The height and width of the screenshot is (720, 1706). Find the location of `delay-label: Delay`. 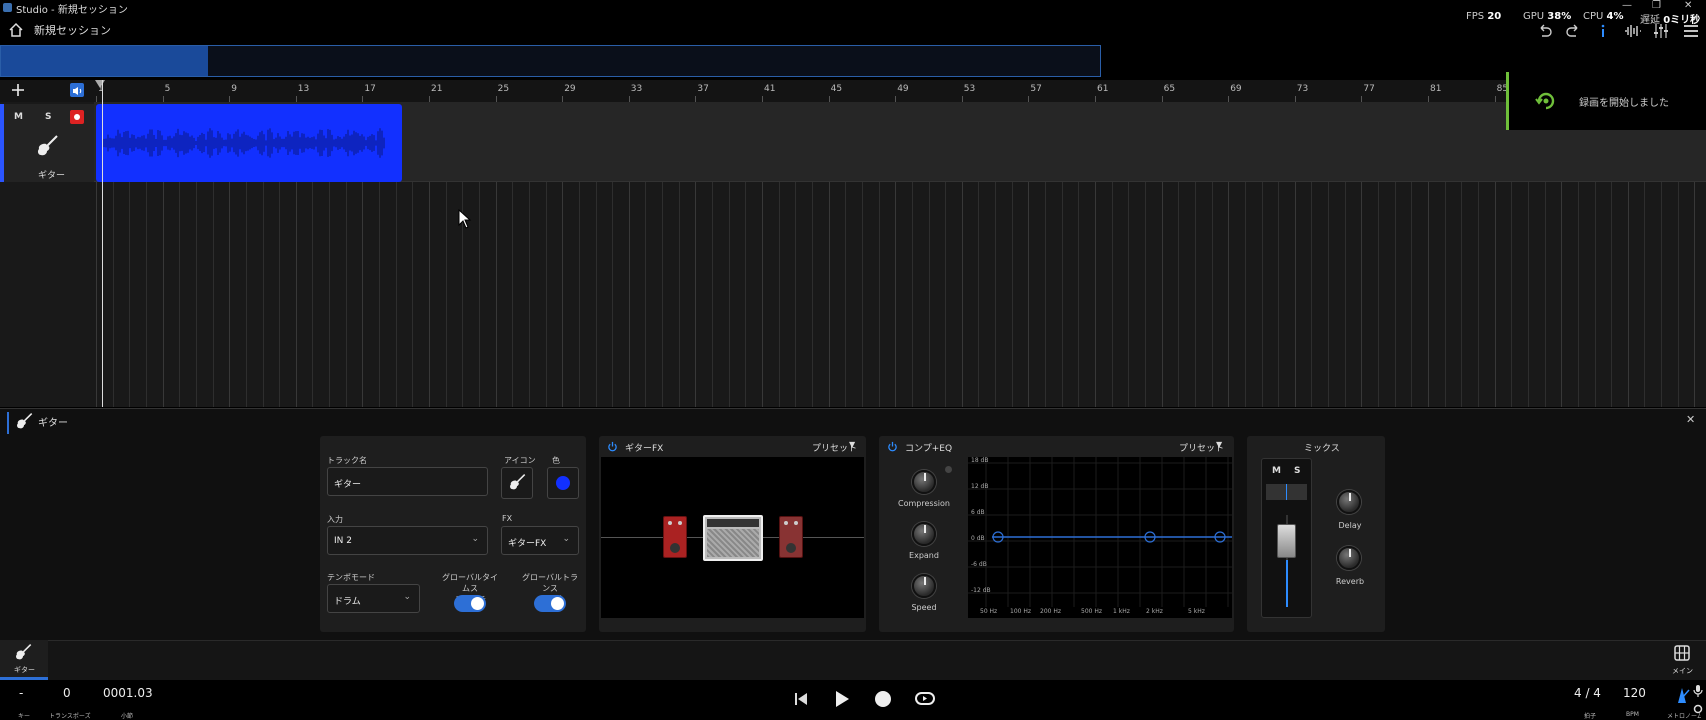

delay-label: Delay is located at coordinates (1350, 525).